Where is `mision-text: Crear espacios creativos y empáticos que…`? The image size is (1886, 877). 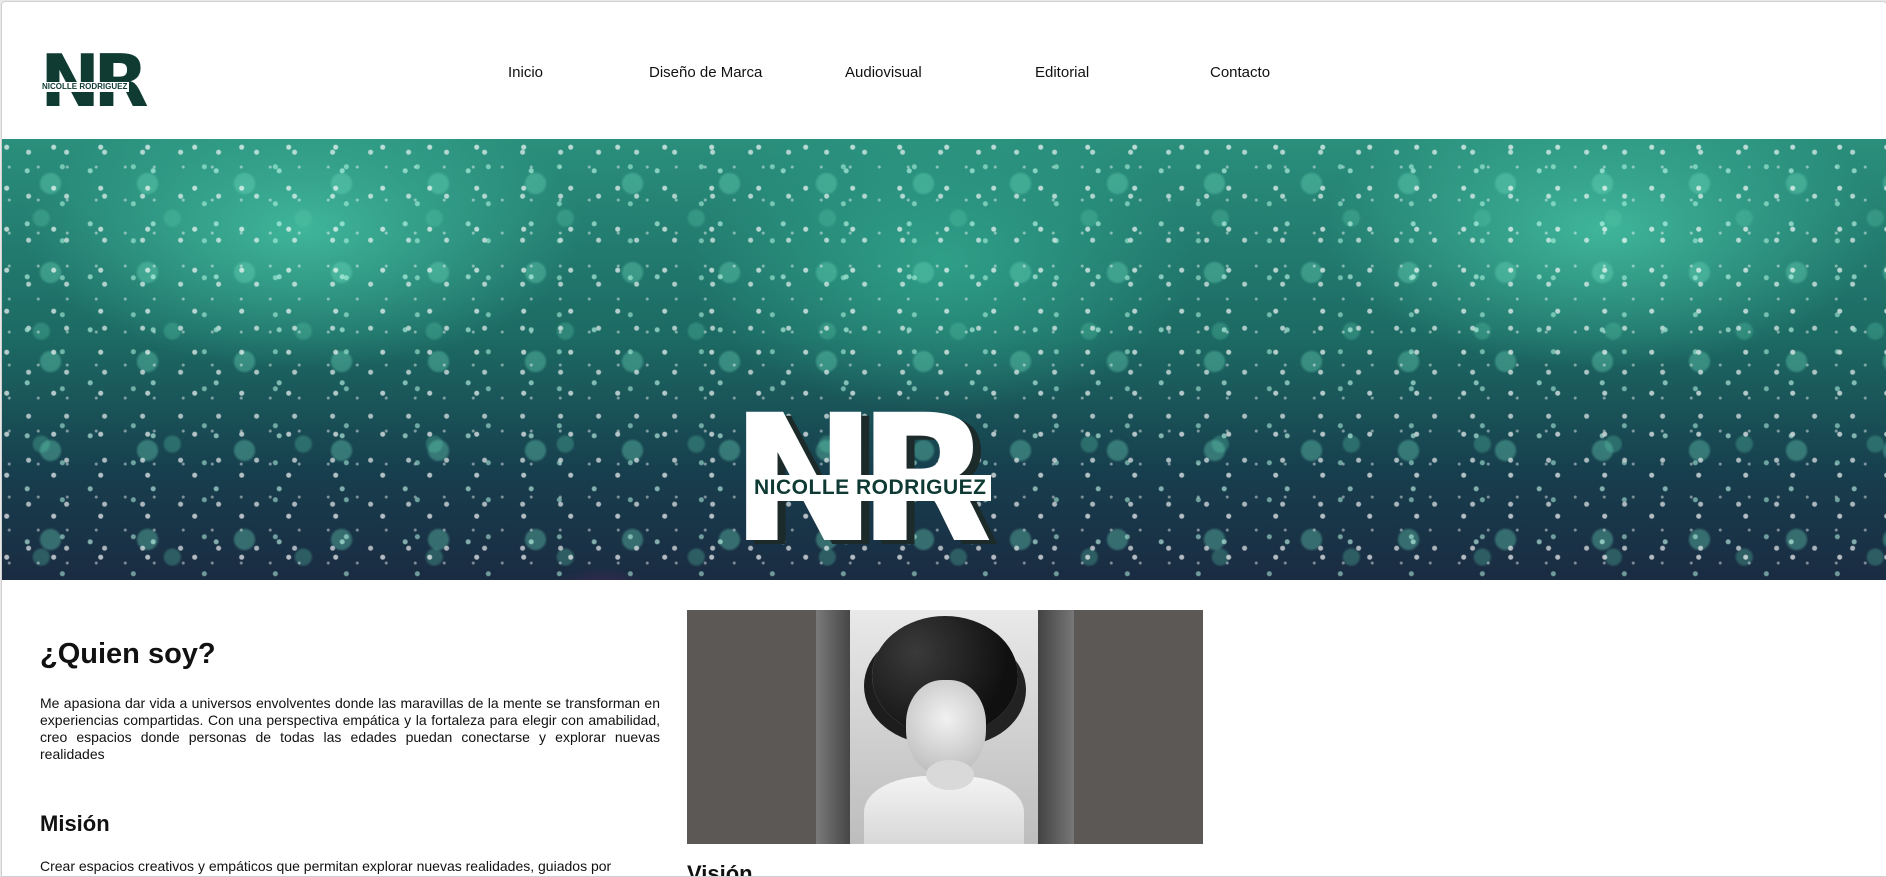
mision-text: Crear espacios creativos y empáticos que… is located at coordinates (326, 866).